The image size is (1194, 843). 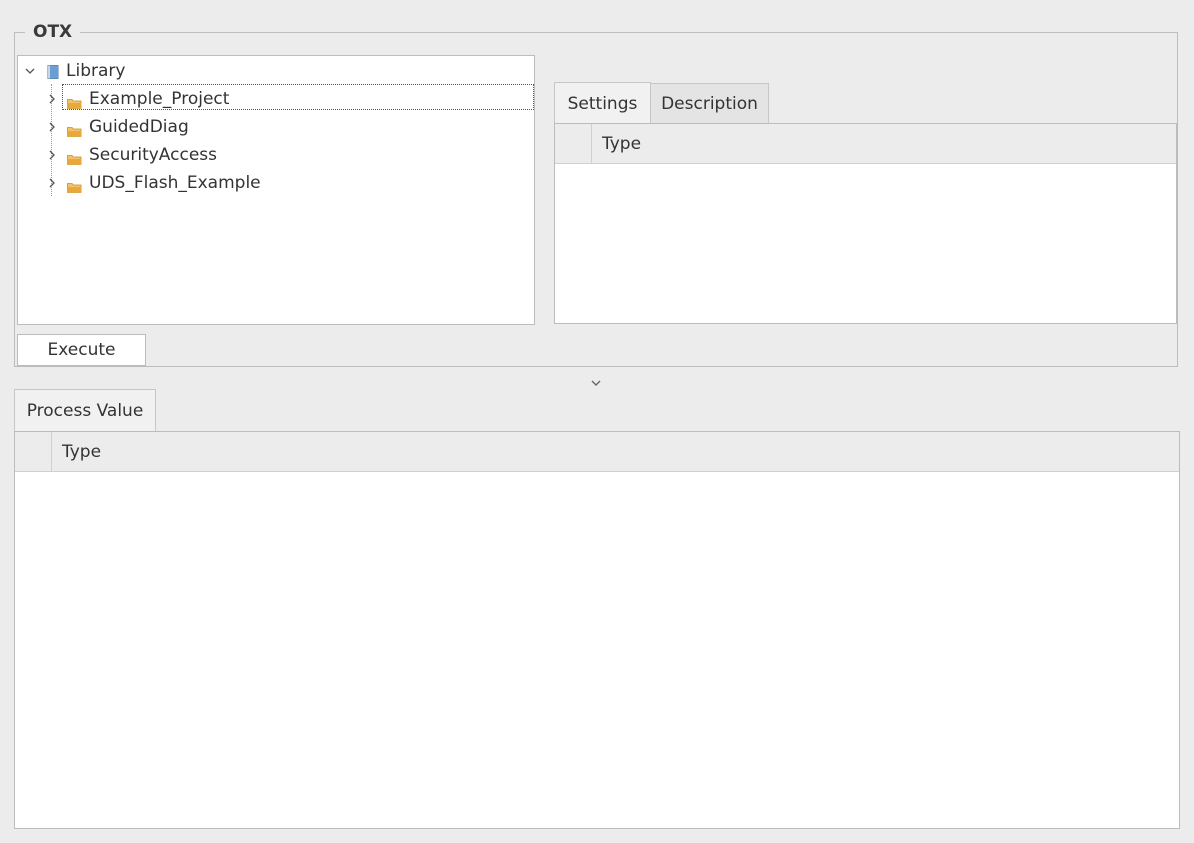 I want to click on book-icon, so click(x=53, y=71).